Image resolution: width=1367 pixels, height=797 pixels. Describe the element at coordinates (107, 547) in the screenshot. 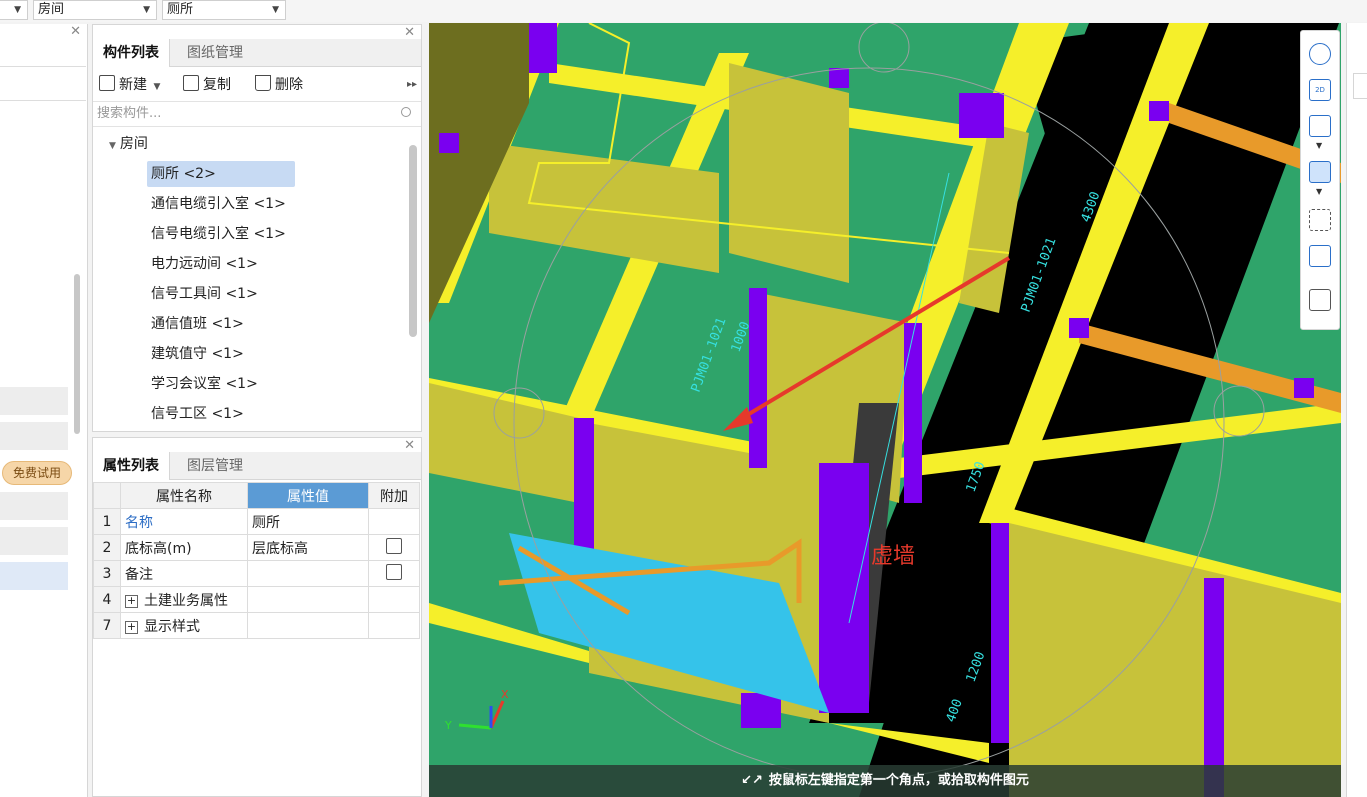

I see `row-number: 2` at that location.